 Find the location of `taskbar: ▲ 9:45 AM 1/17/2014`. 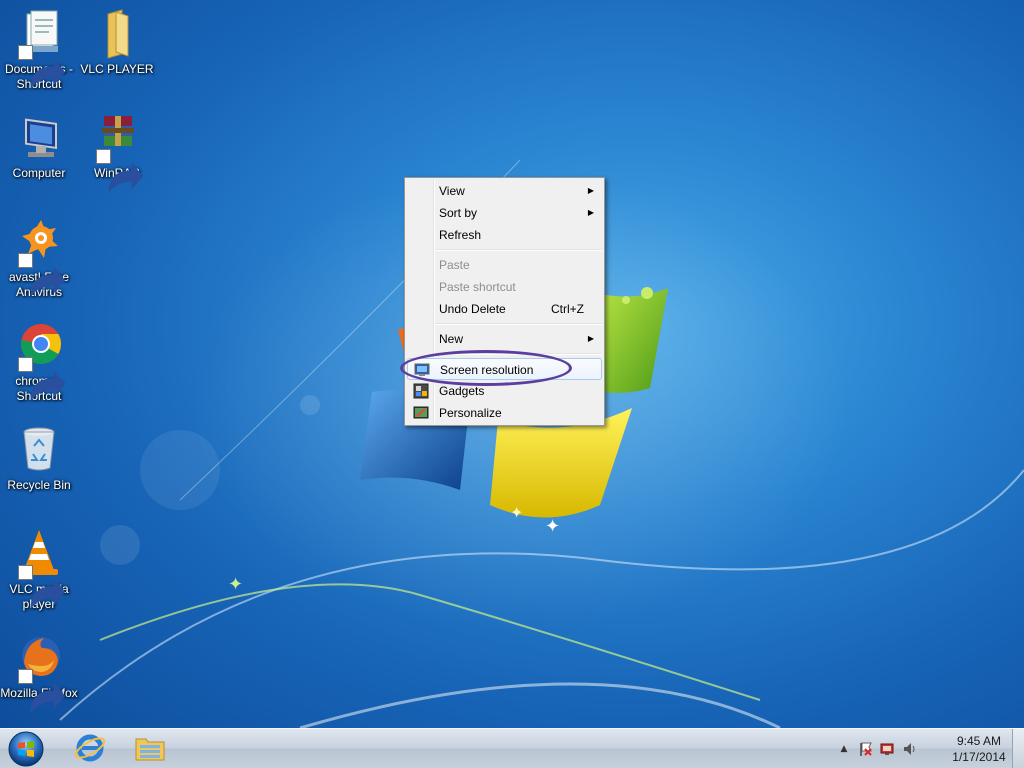

taskbar: ▲ 9:45 AM 1/17/2014 is located at coordinates (512, 748).